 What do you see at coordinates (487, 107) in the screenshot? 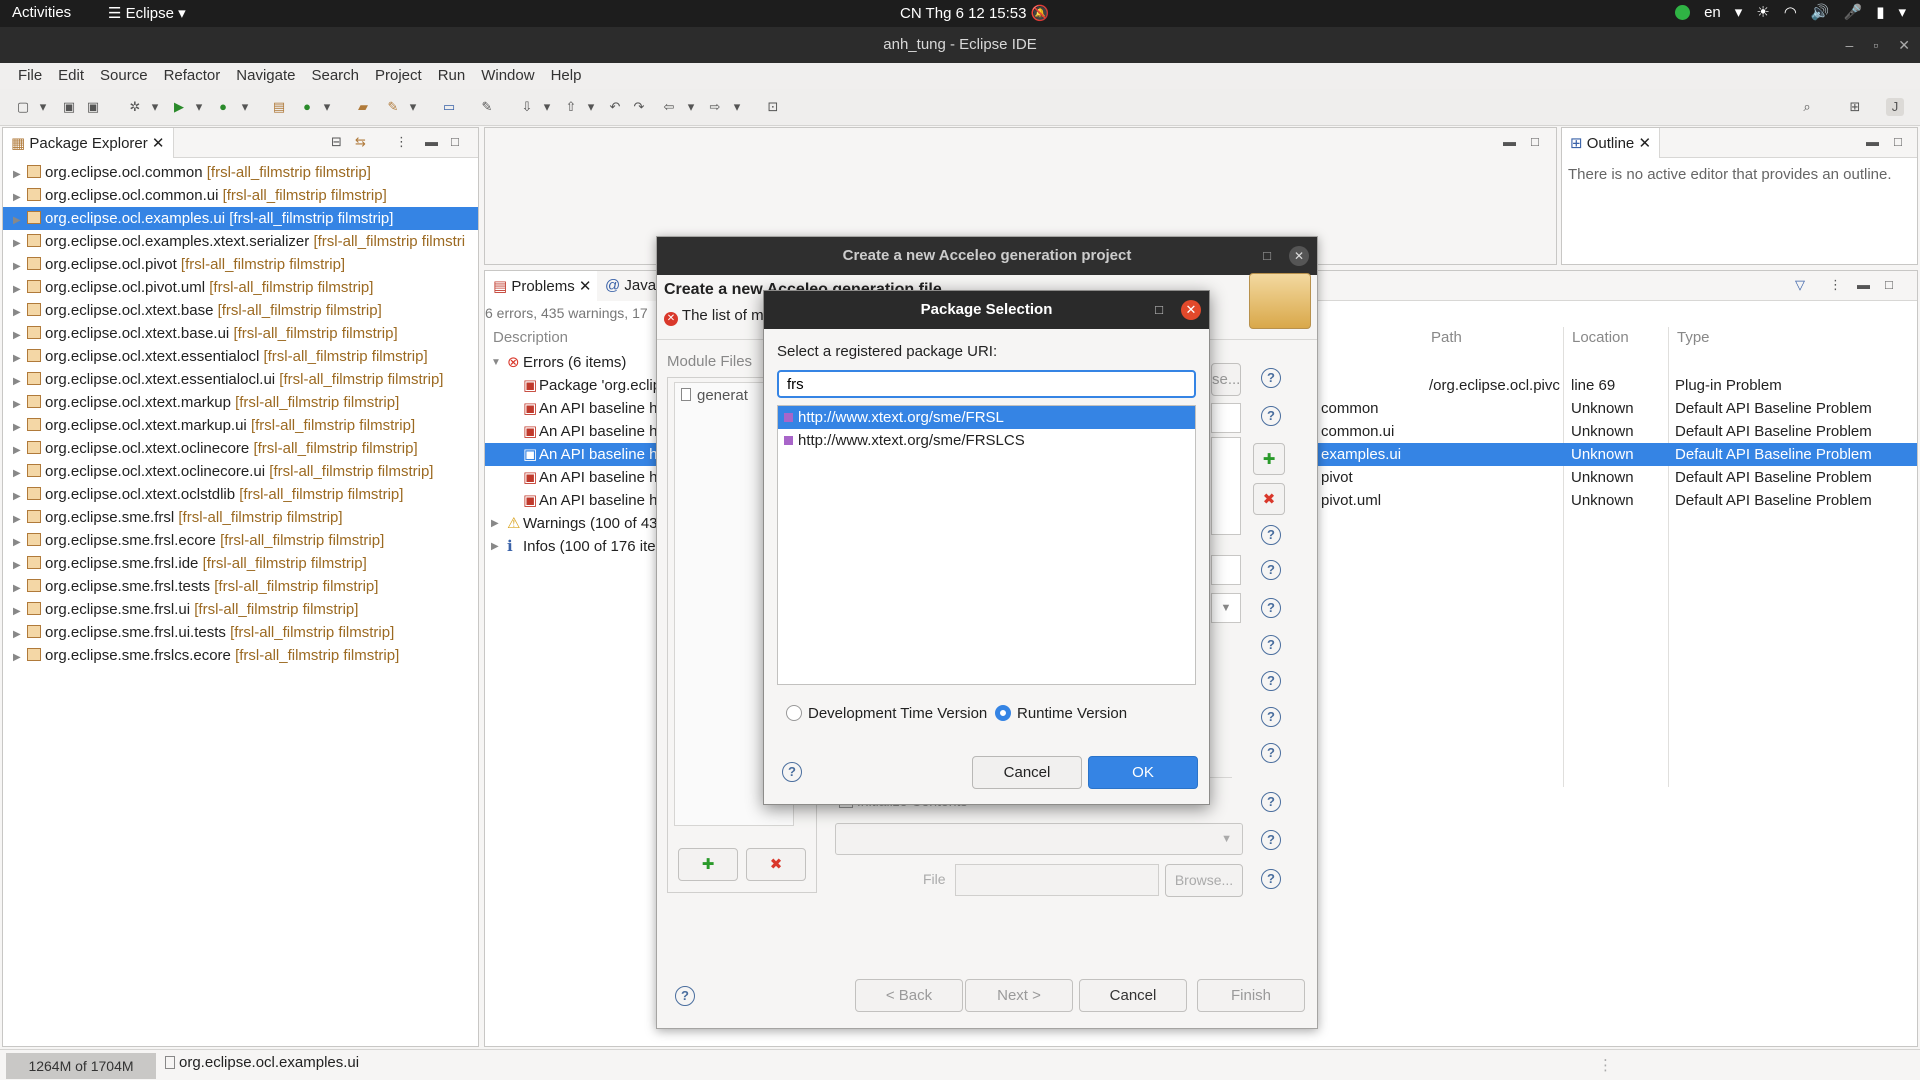
I see `toggle-mark-icon: ✎` at bounding box center [487, 107].